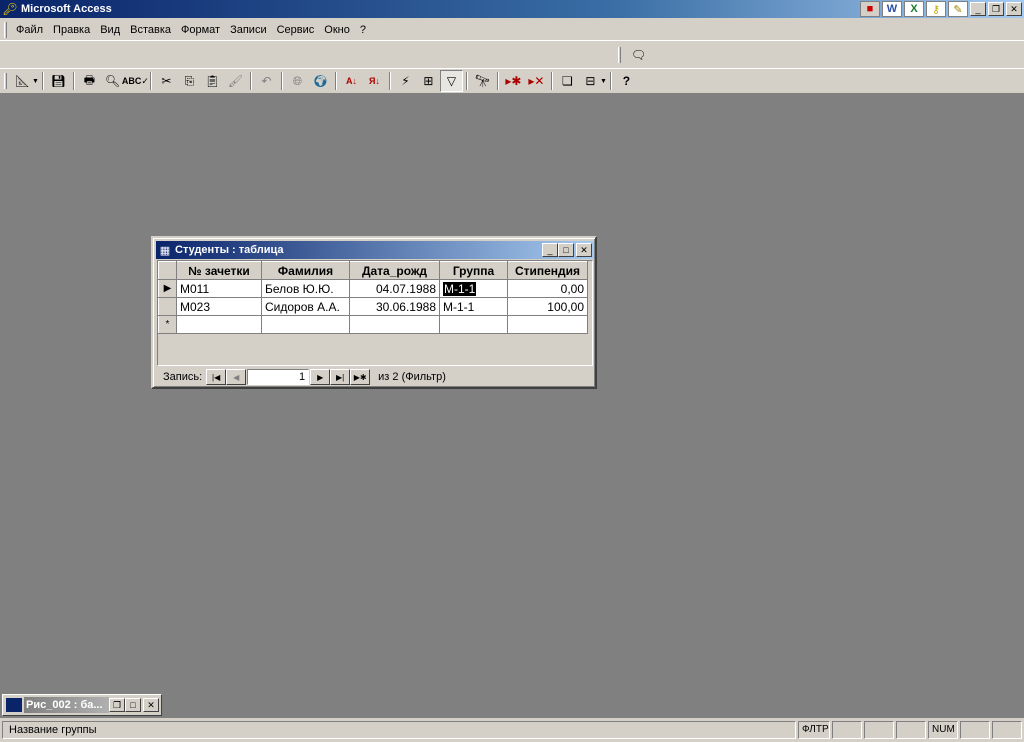  Describe the element at coordinates (189, 81) in the screenshot. I see `copy-icon: ⎘` at that location.